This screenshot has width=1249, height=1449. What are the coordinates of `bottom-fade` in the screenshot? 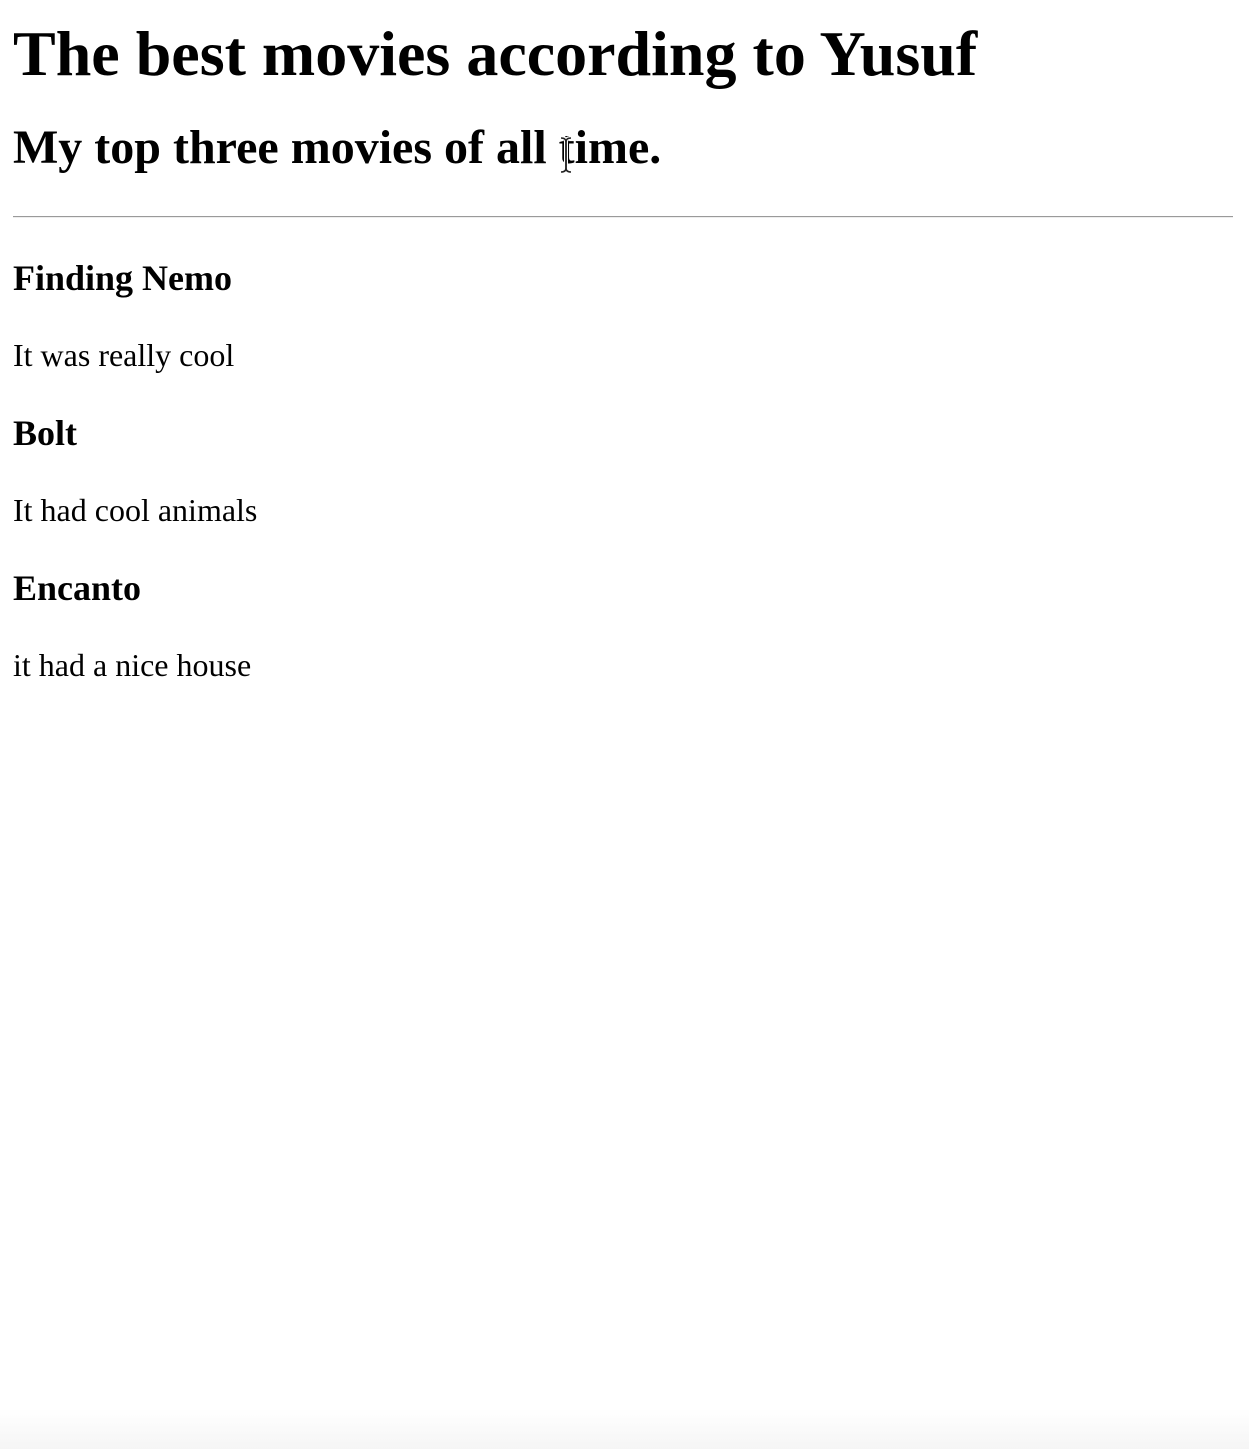 It's located at (624, 1429).